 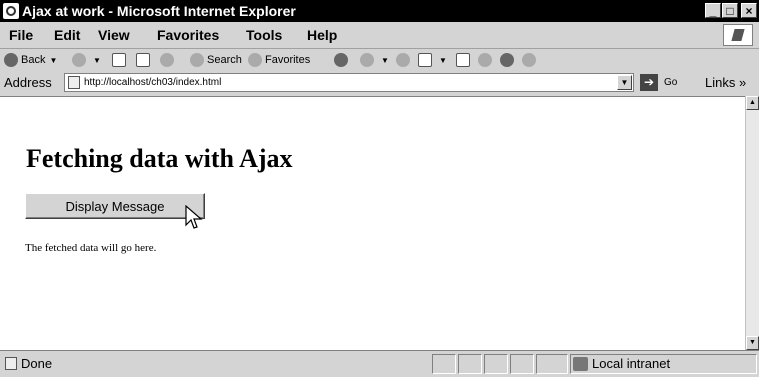 I want to click on refresh-button, so click(x=144, y=60).